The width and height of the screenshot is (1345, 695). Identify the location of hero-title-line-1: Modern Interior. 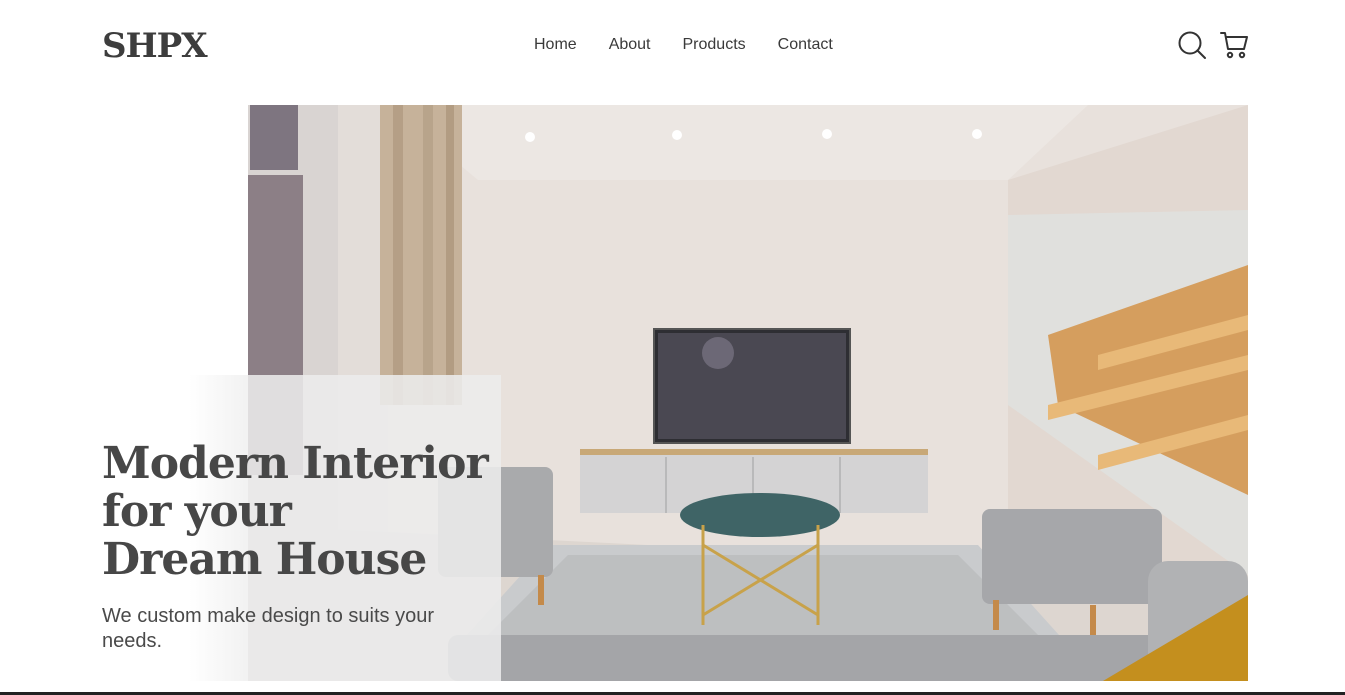
(295, 463).